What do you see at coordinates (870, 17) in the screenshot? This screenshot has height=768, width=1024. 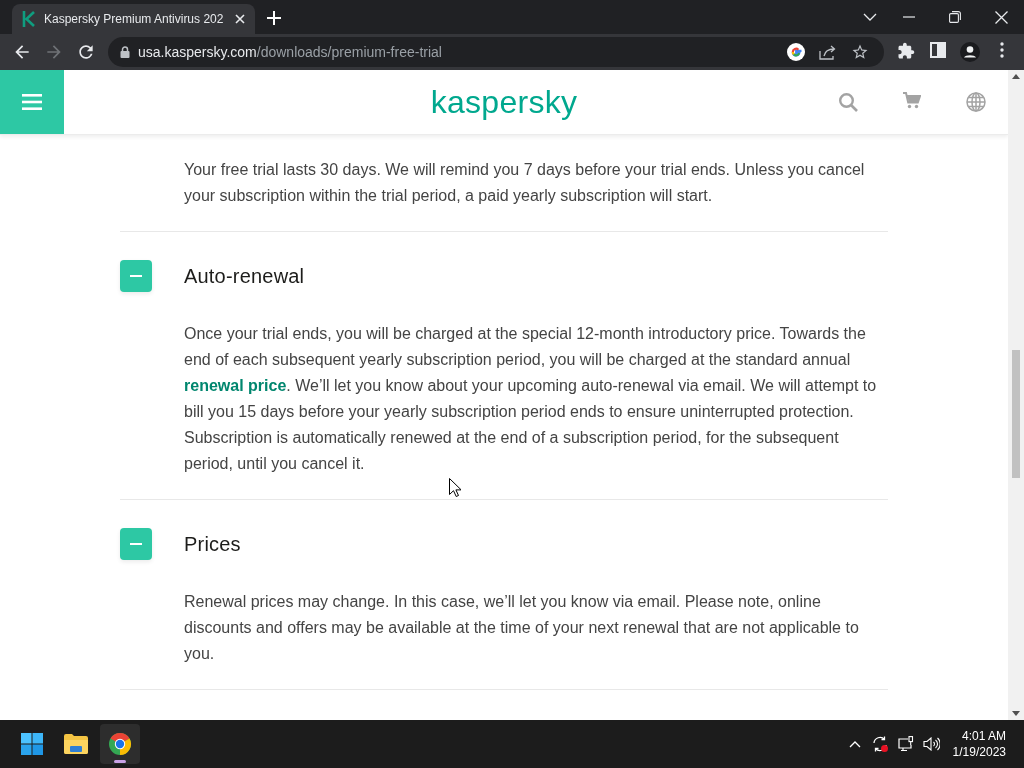 I see `tab-search-icon` at bounding box center [870, 17].